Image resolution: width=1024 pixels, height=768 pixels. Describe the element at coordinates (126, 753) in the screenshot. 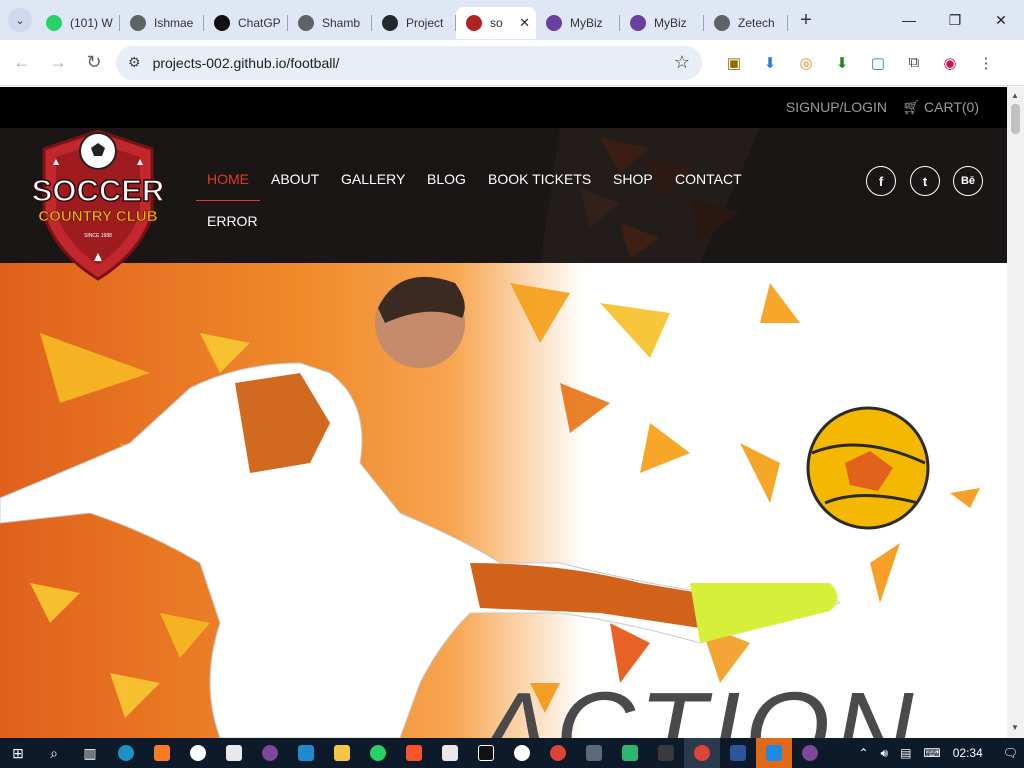

I see `edge-icon` at that location.